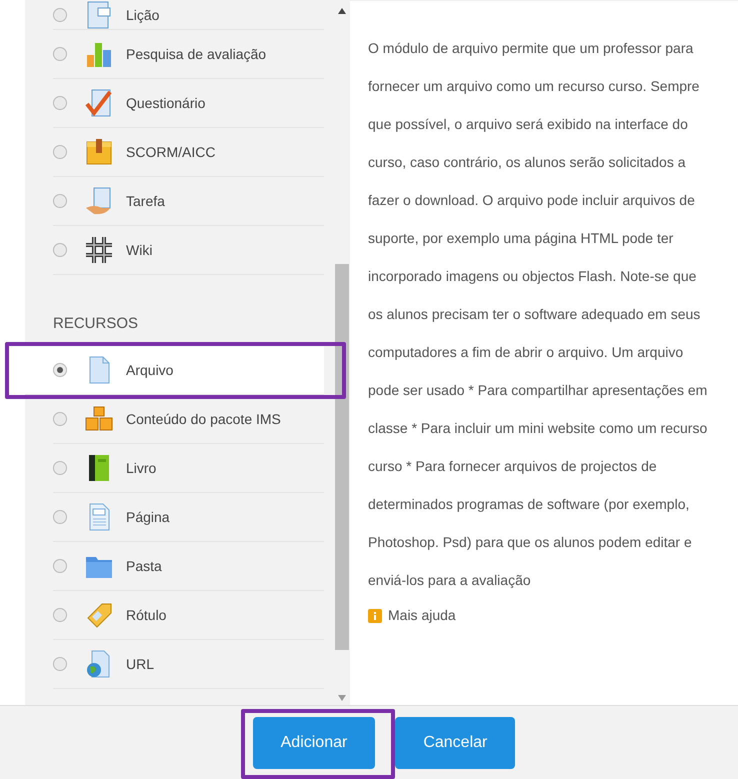  What do you see at coordinates (96, 324) in the screenshot?
I see `section-heading: RECURSOS` at bounding box center [96, 324].